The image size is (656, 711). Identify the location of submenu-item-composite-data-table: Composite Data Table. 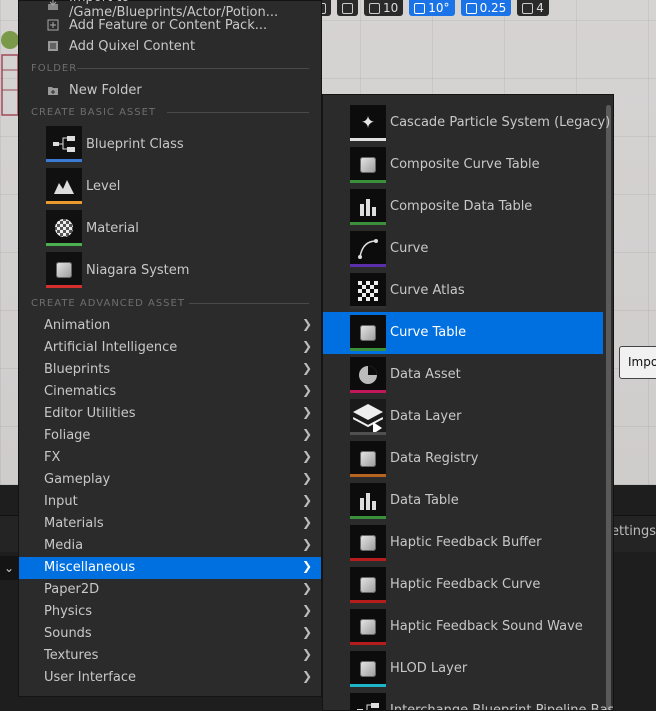
(463, 207).